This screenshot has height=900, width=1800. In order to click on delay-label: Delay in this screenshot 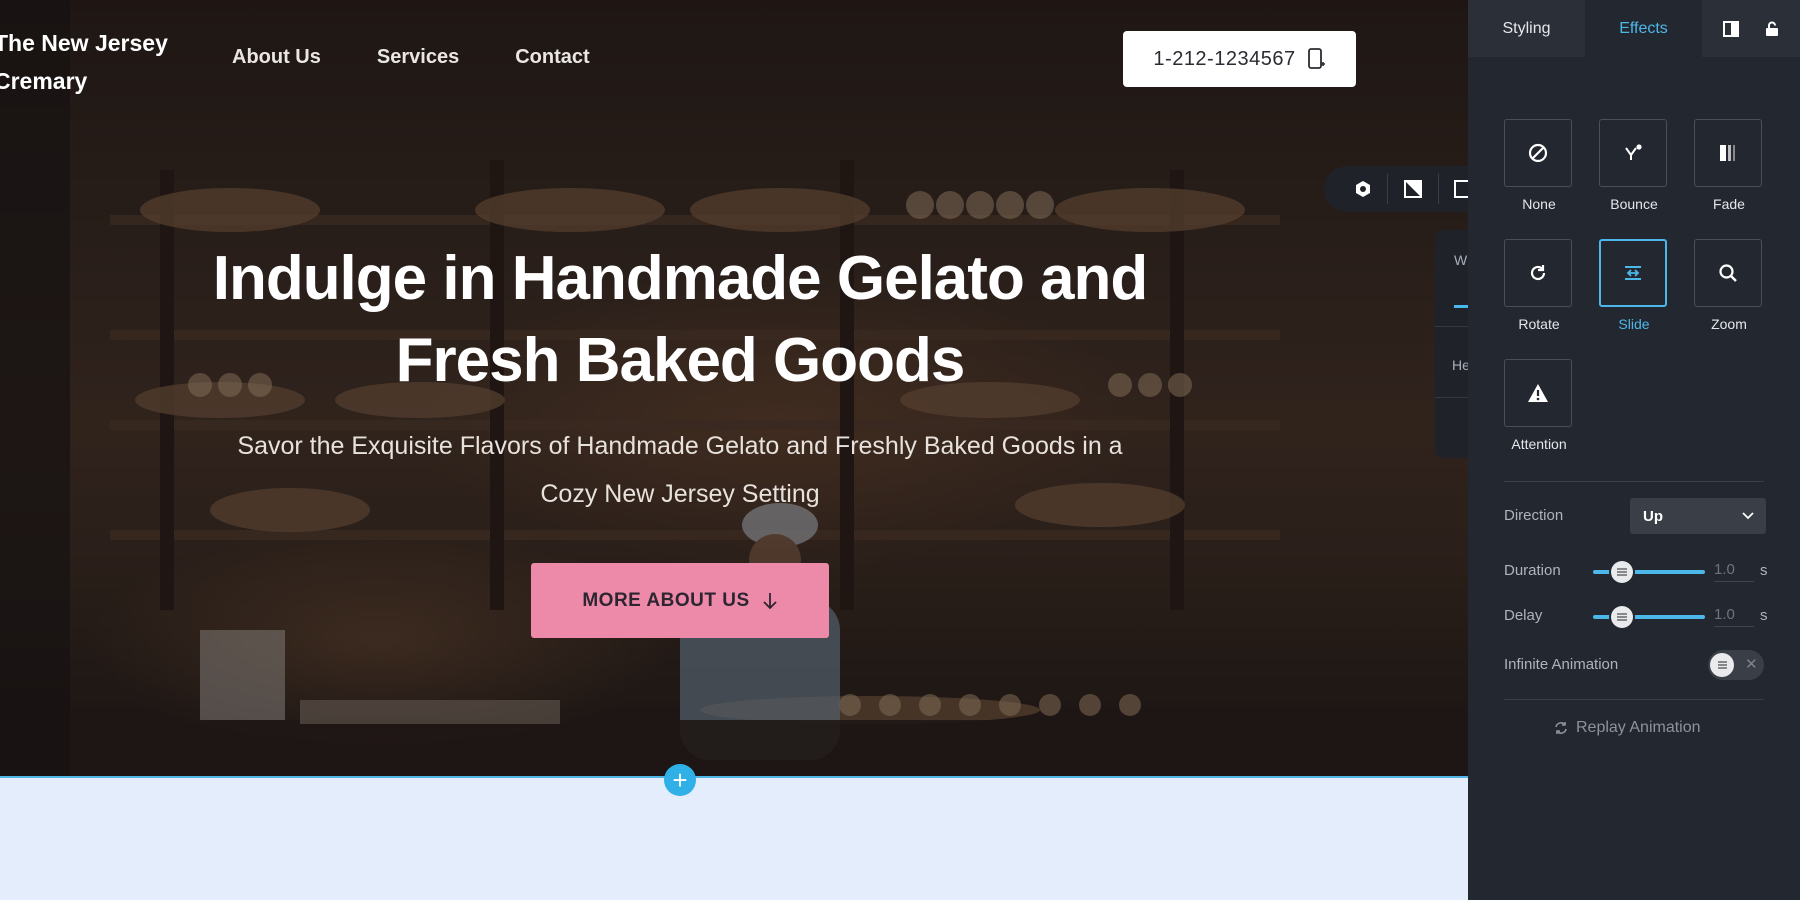, I will do `click(1523, 615)`.